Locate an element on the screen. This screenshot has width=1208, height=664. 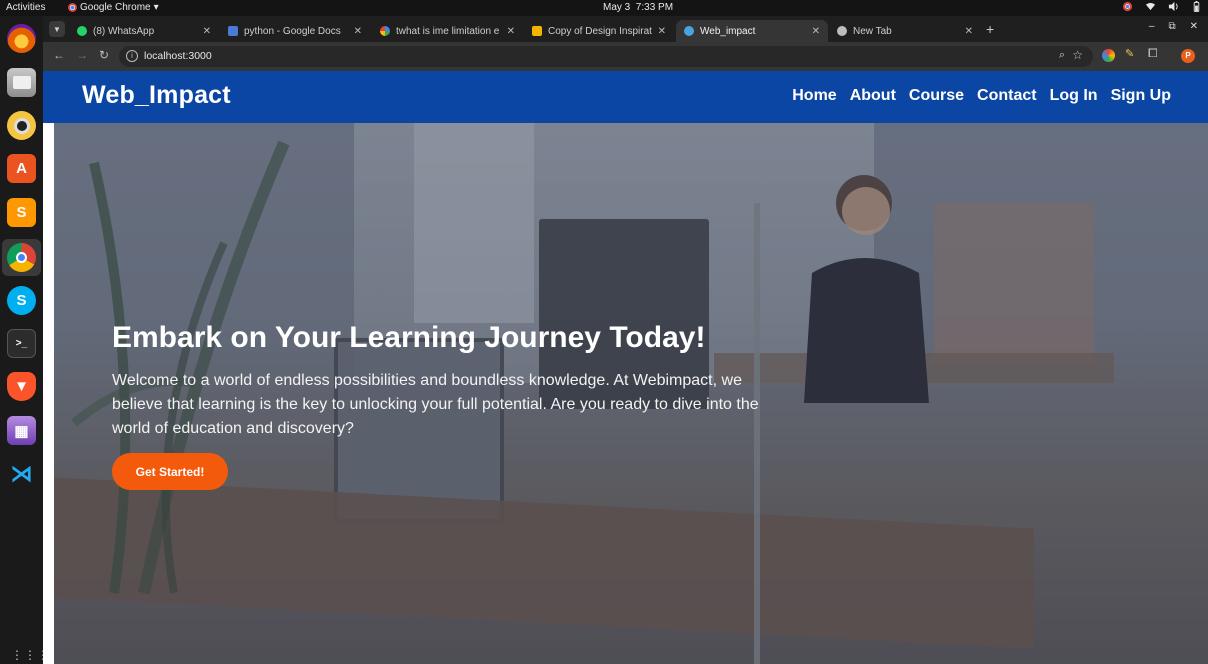
rhythmbox-icon is located at coordinates (21, 125).